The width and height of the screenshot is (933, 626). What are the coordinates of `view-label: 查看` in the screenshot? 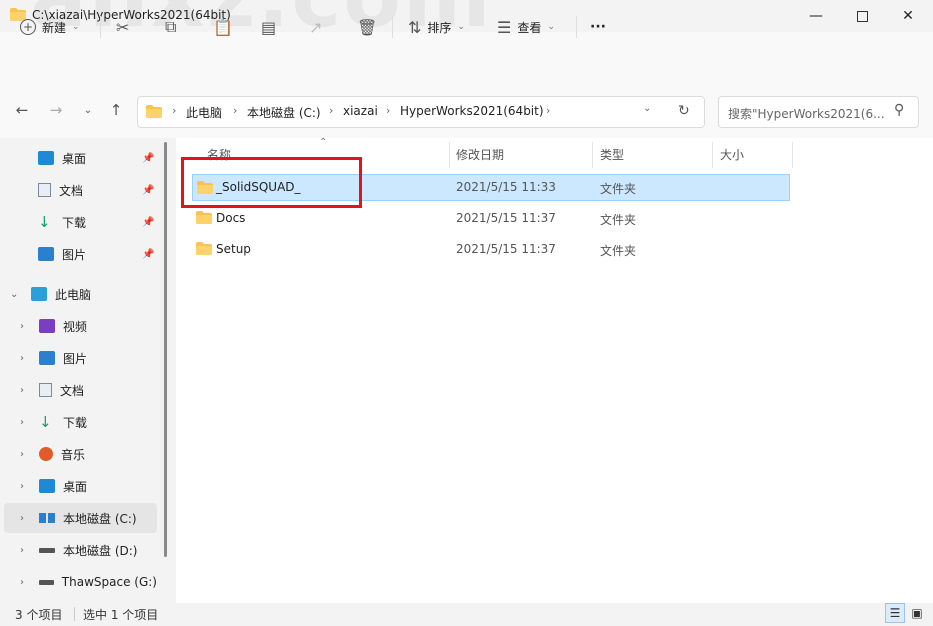 It's located at (529, 27).